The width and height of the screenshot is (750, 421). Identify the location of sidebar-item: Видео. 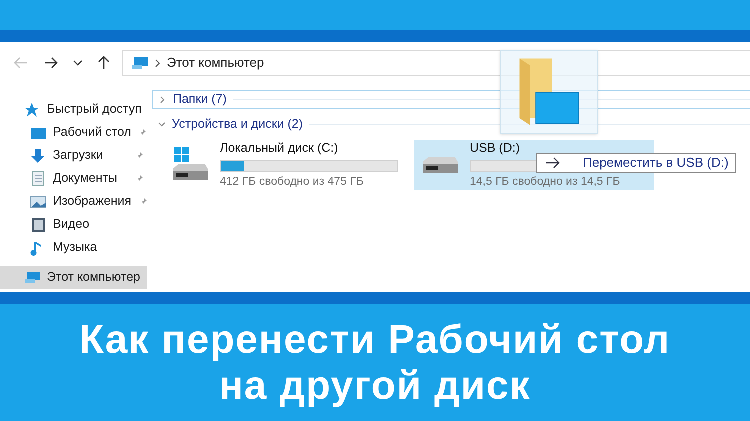
(75, 224).